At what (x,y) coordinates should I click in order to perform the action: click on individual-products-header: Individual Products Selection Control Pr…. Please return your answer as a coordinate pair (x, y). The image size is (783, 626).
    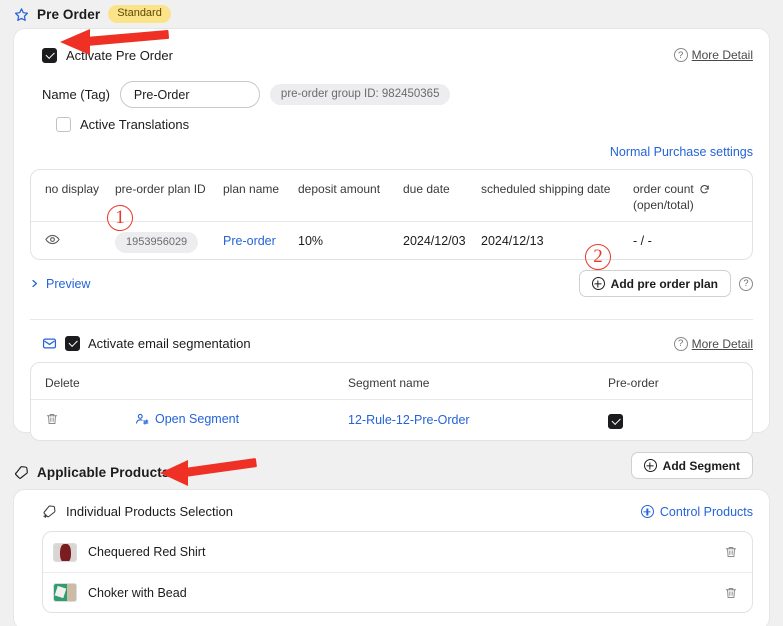
    Looking at the image, I should click on (391, 511).